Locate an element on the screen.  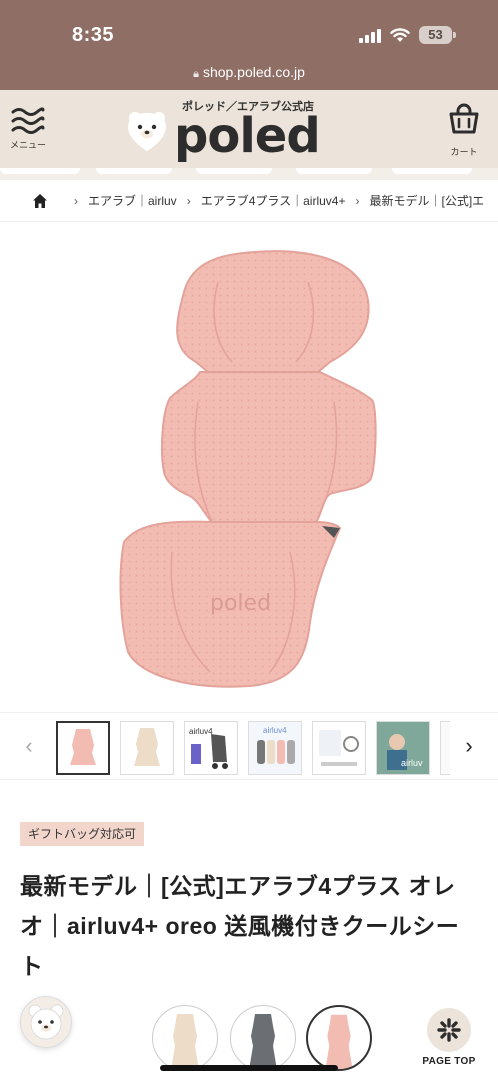
menu-label: メニュー is located at coordinates (27, 145).